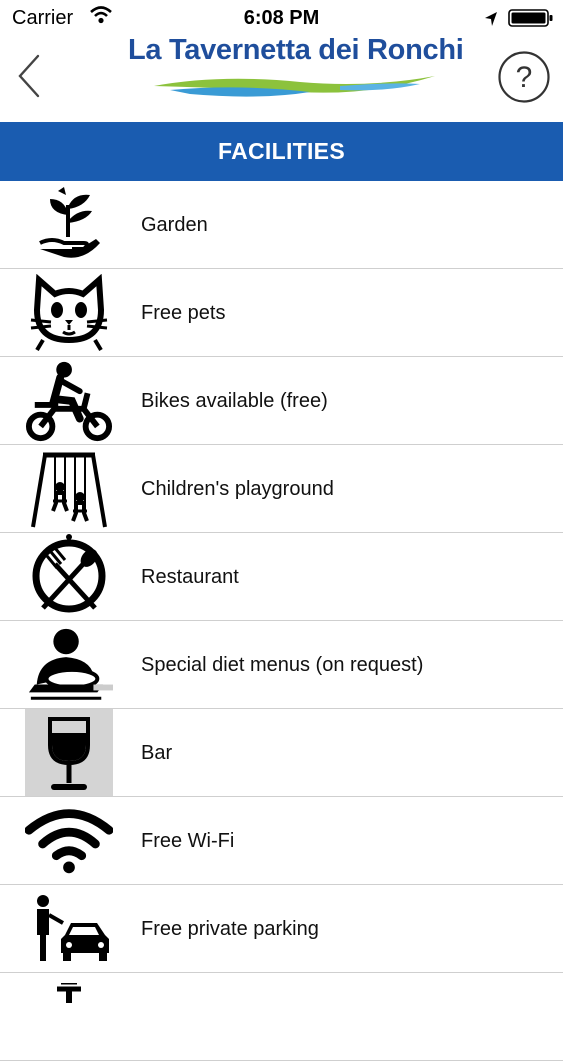  I want to click on list-item-bikes: Bikes available (free), so click(281, 401).